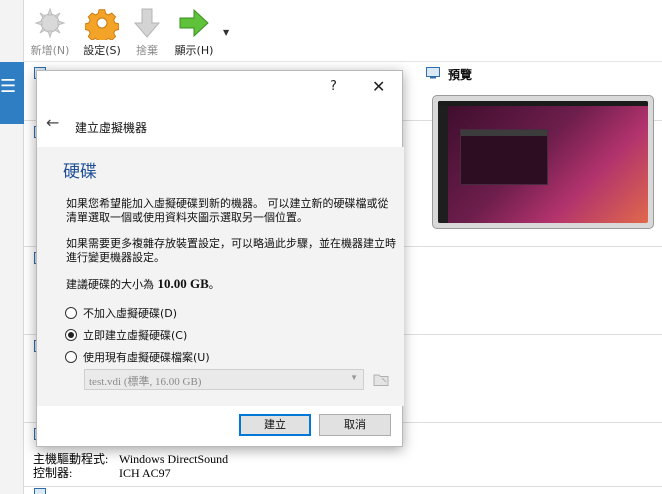 The image size is (662, 494). I want to click on audio-driver-label: 主機驅動程式:, so click(71, 459).